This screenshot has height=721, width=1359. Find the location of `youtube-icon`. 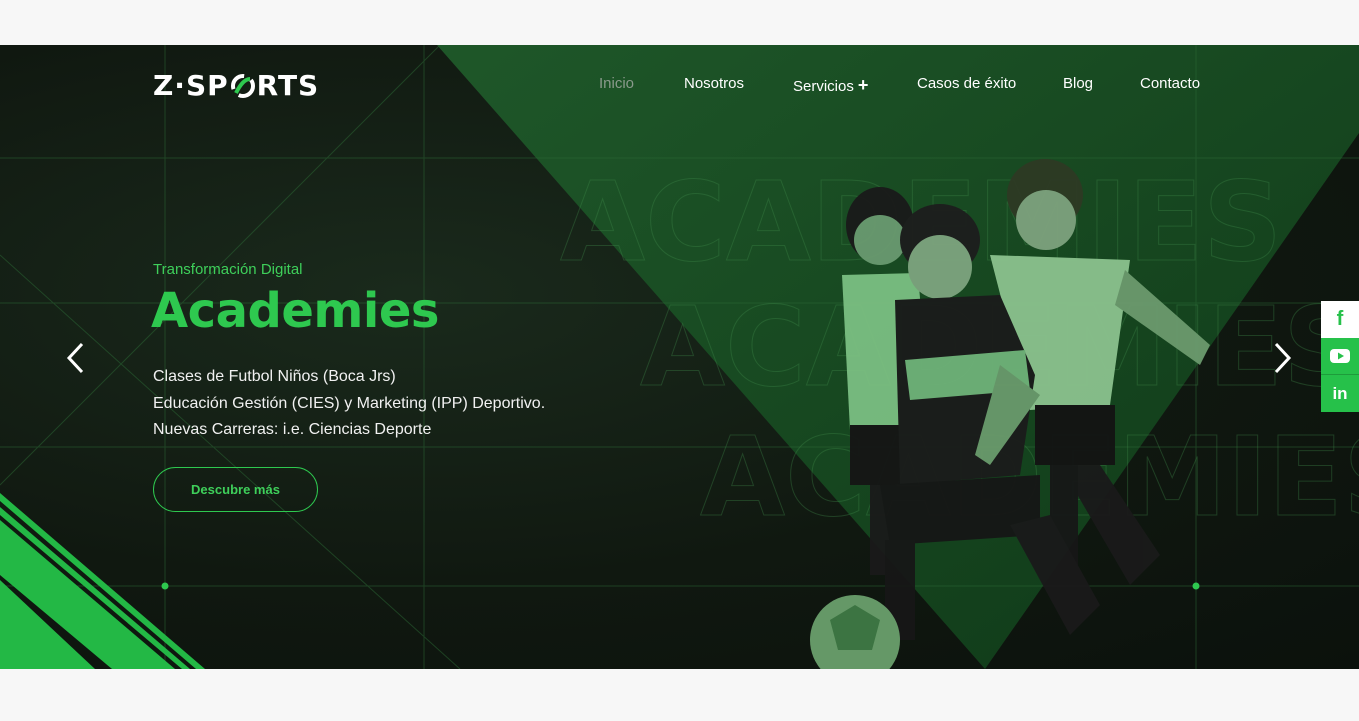

youtube-icon is located at coordinates (1340, 356).